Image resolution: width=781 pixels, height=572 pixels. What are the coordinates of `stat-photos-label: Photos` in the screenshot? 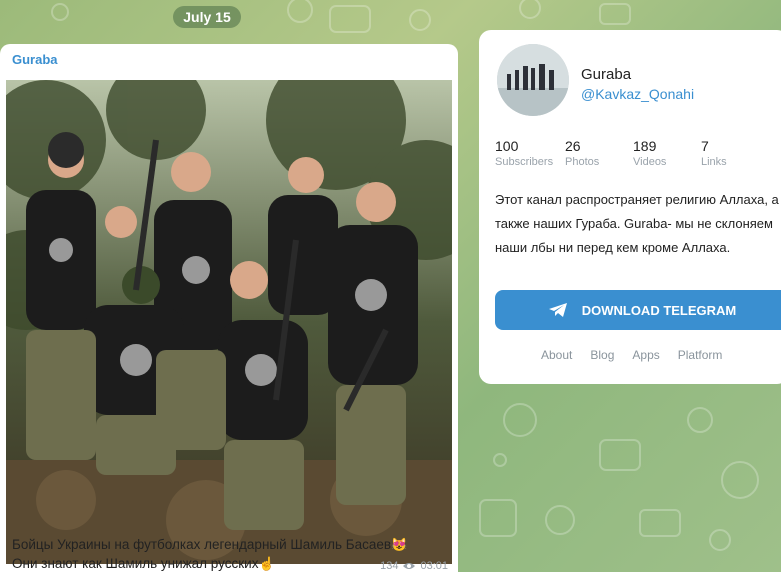 It's located at (582, 162).